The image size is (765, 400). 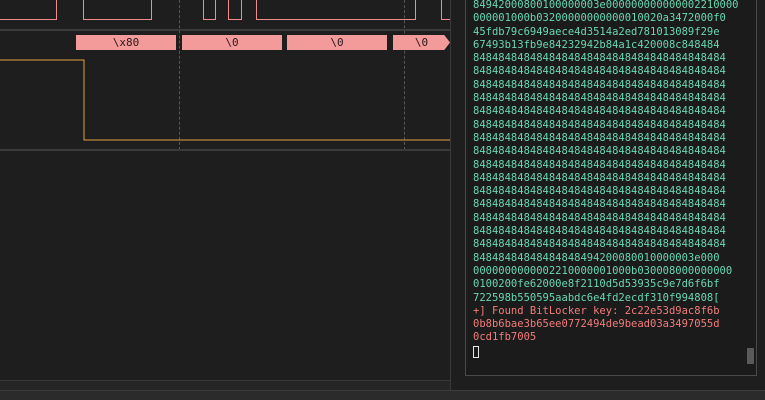 I want to click on terminal-hex-line: 000001000b03200000000000010020a3472000f0, so click(x=599, y=18).